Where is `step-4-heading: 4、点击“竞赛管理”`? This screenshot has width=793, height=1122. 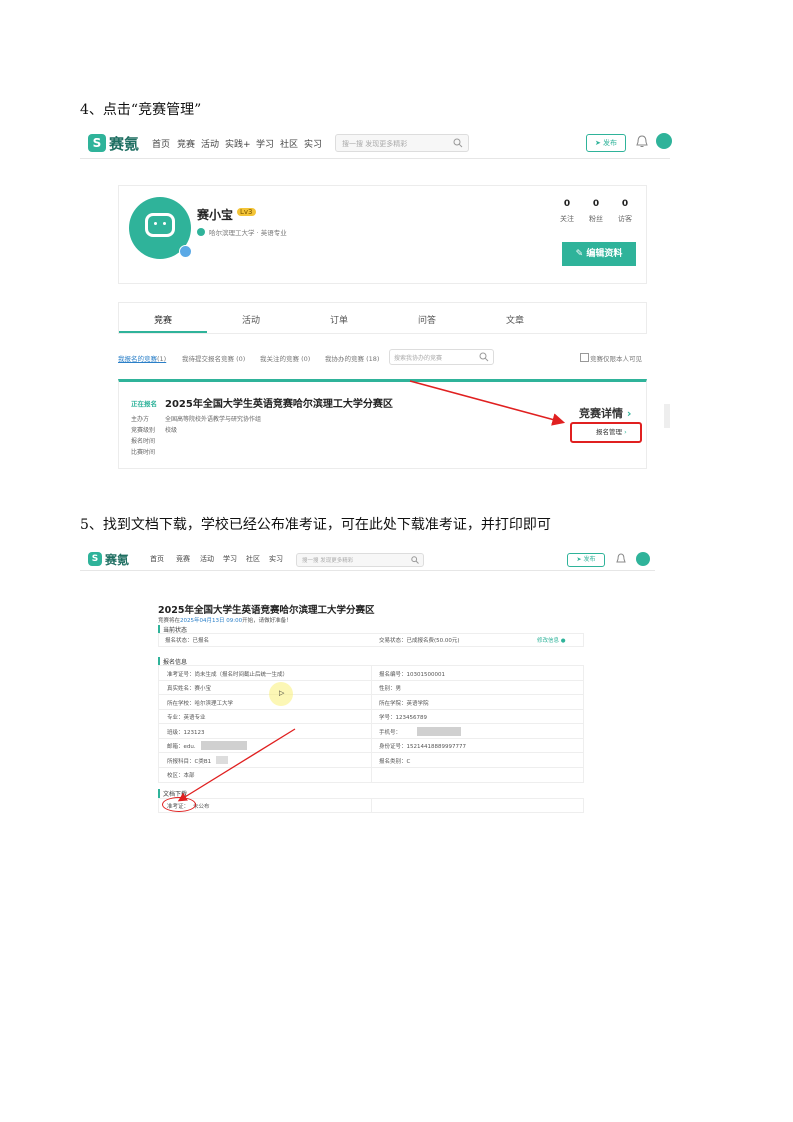
step-4-heading: 4、点击“竞赛管理” is located at coordinates (141, 110).